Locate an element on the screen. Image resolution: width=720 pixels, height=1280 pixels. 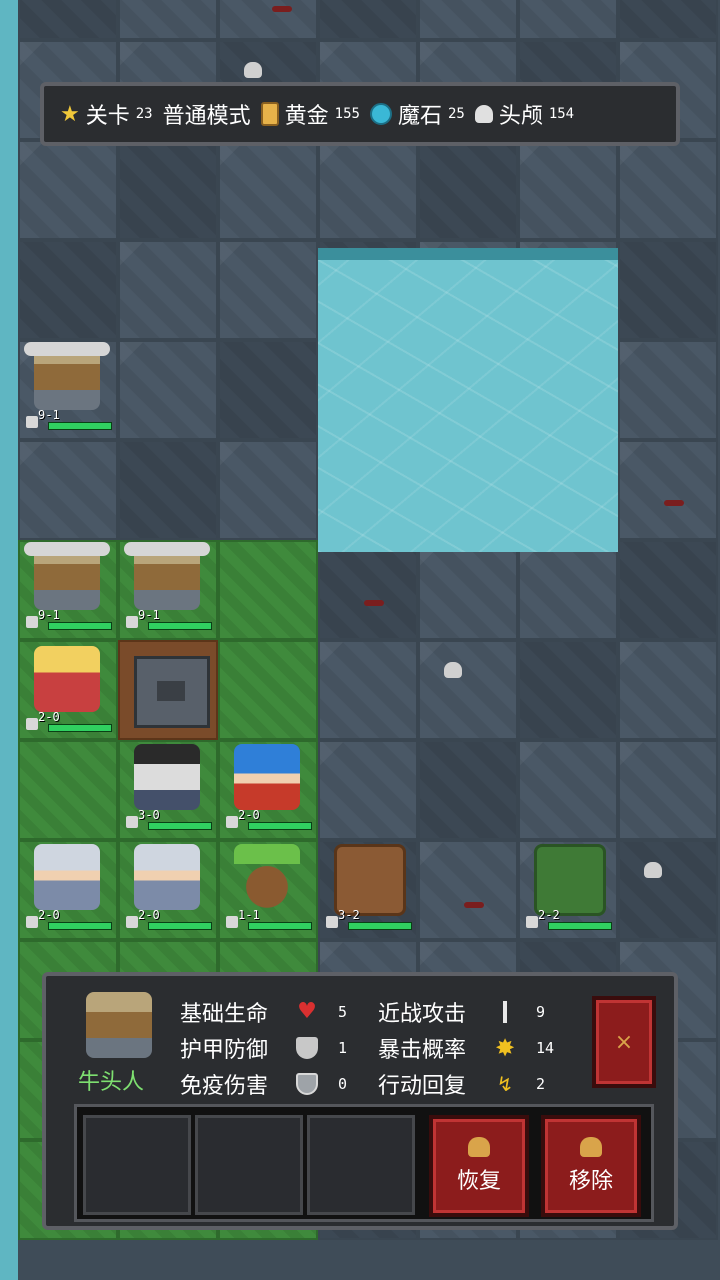
stat-value: 2 is located at coordinates (541, 1084).